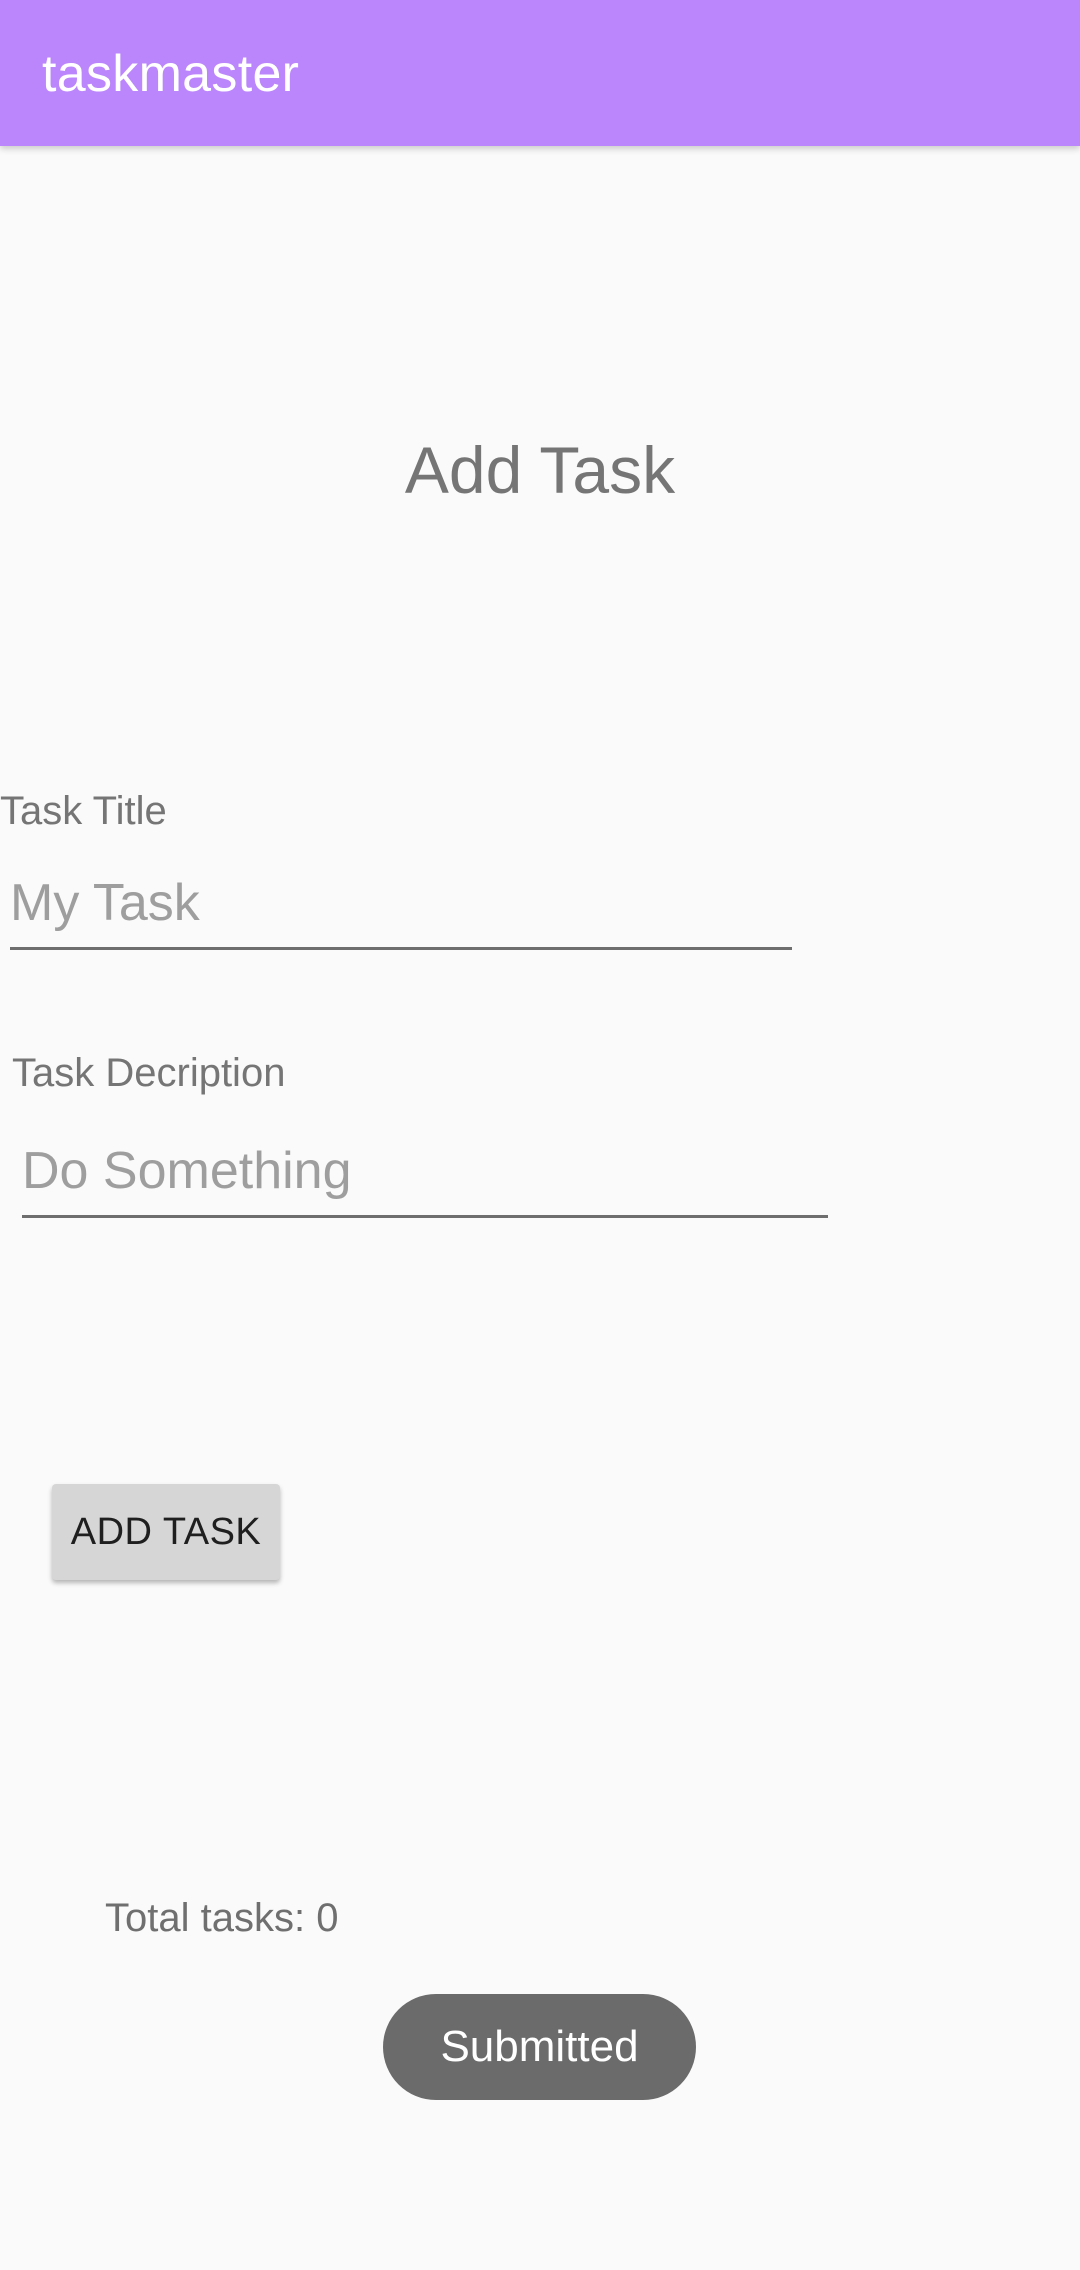  What do you see at coordinates (171, 74) in the screenshot?
I see `app-title: taskmaster` at bounding box center [171, 74].